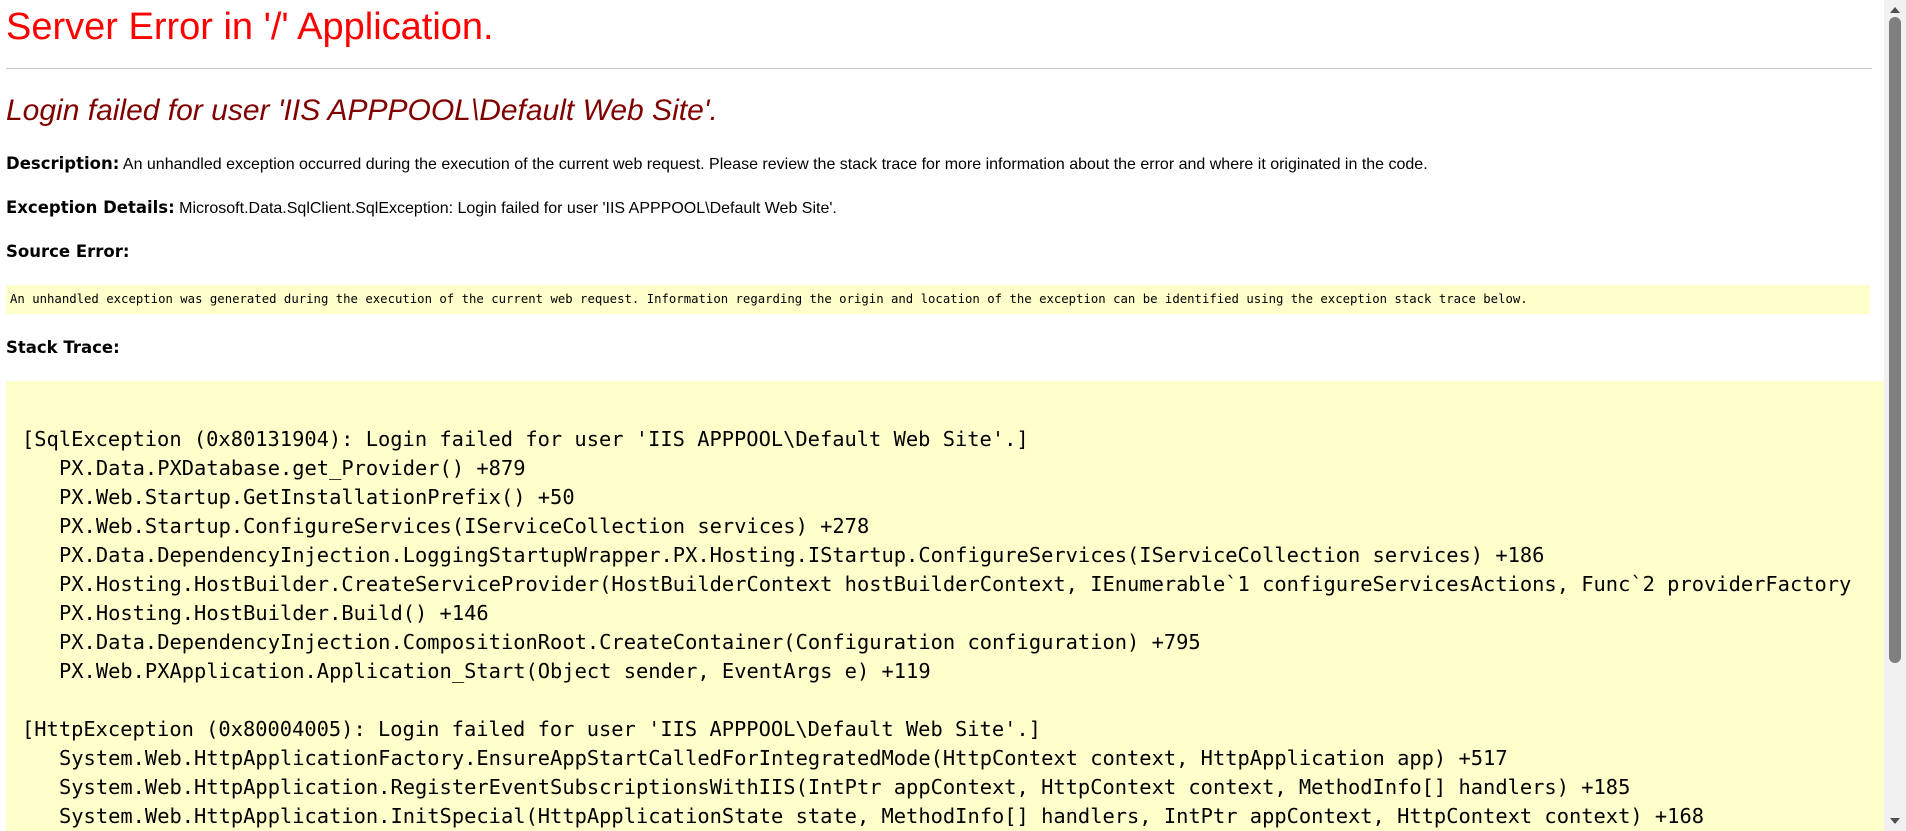  Describe the element at coordinates (274, 613) in the screenshot. I see `stack-frame: PX.Hosting.HostBuilder.Build() +146` at that location.